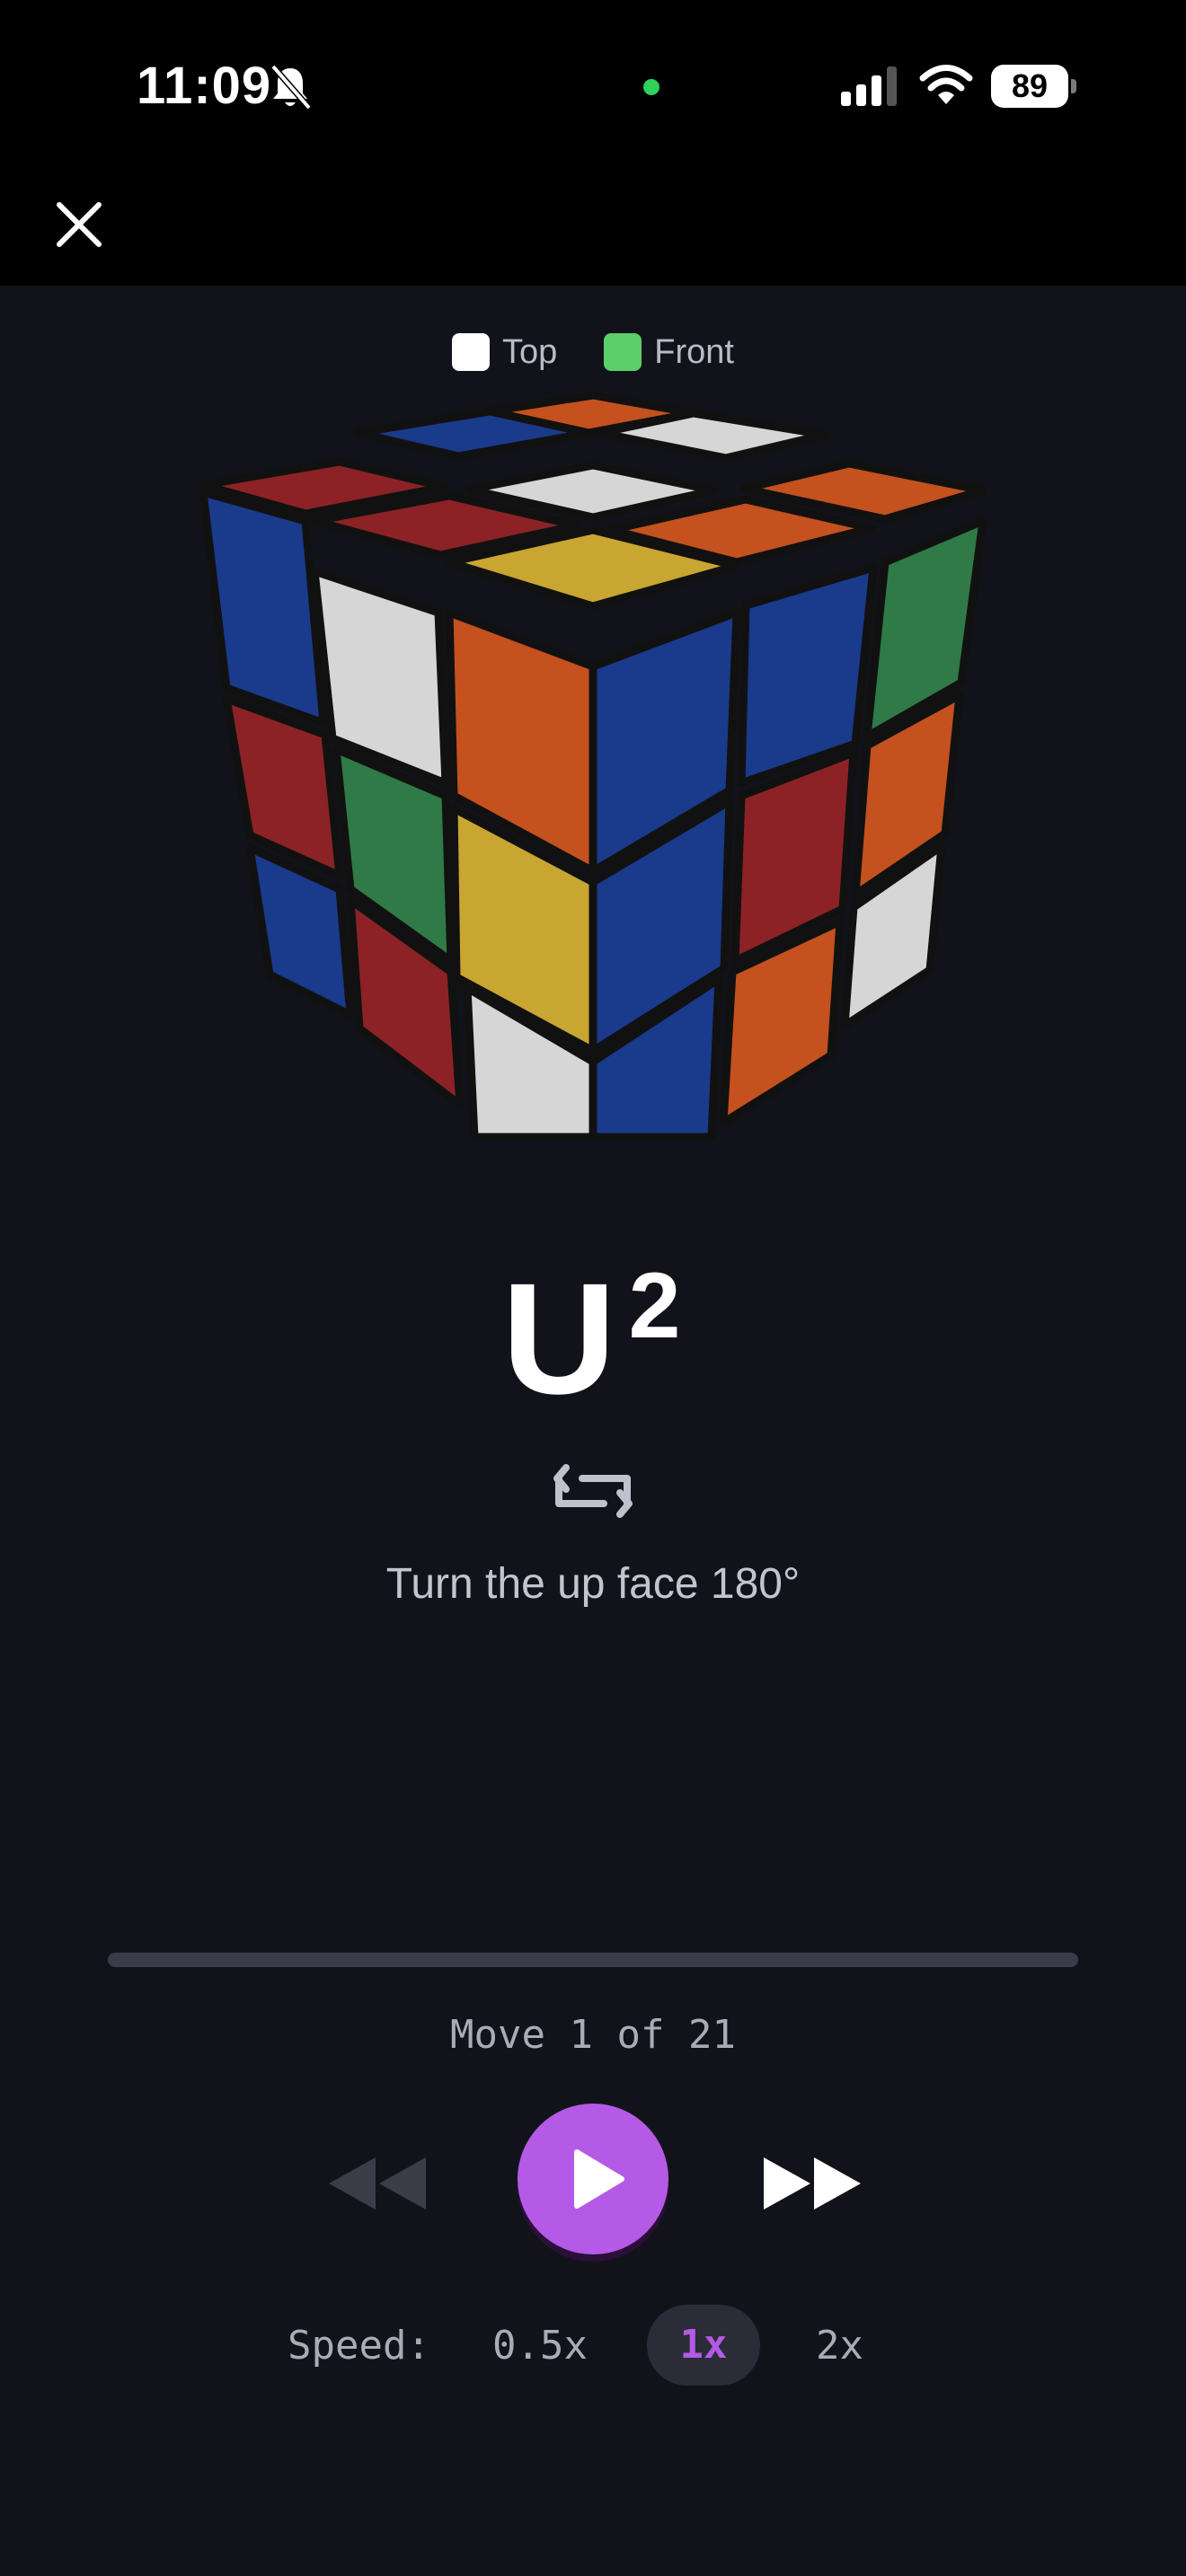  I want to click on cube-sticker-left, so click(263, 608).